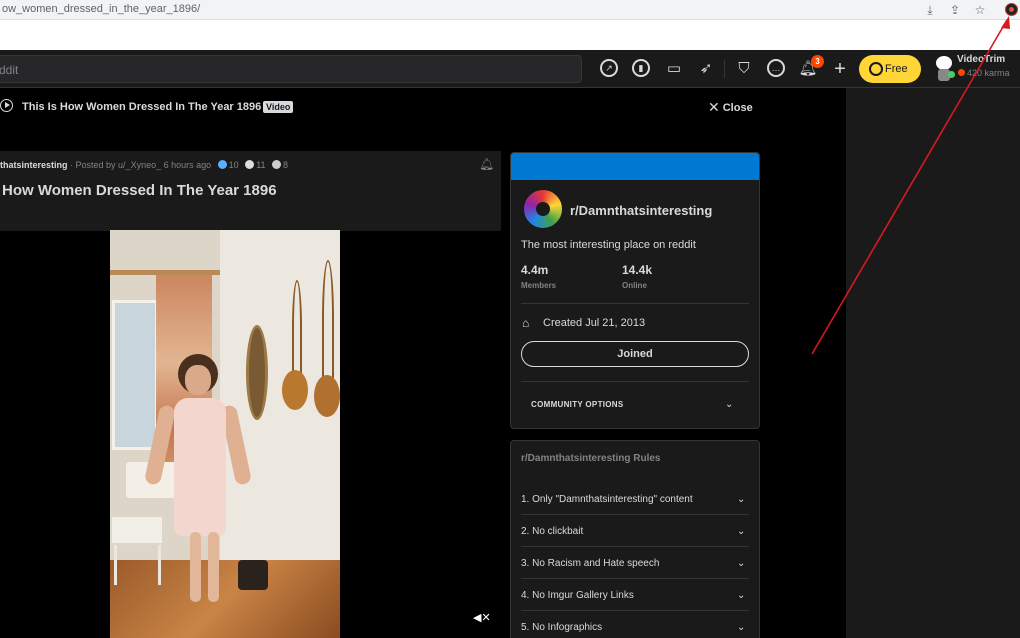  Describe the element at coordinates (261, 165) in the screenshot. I see `award-count-2: 11` at that location.